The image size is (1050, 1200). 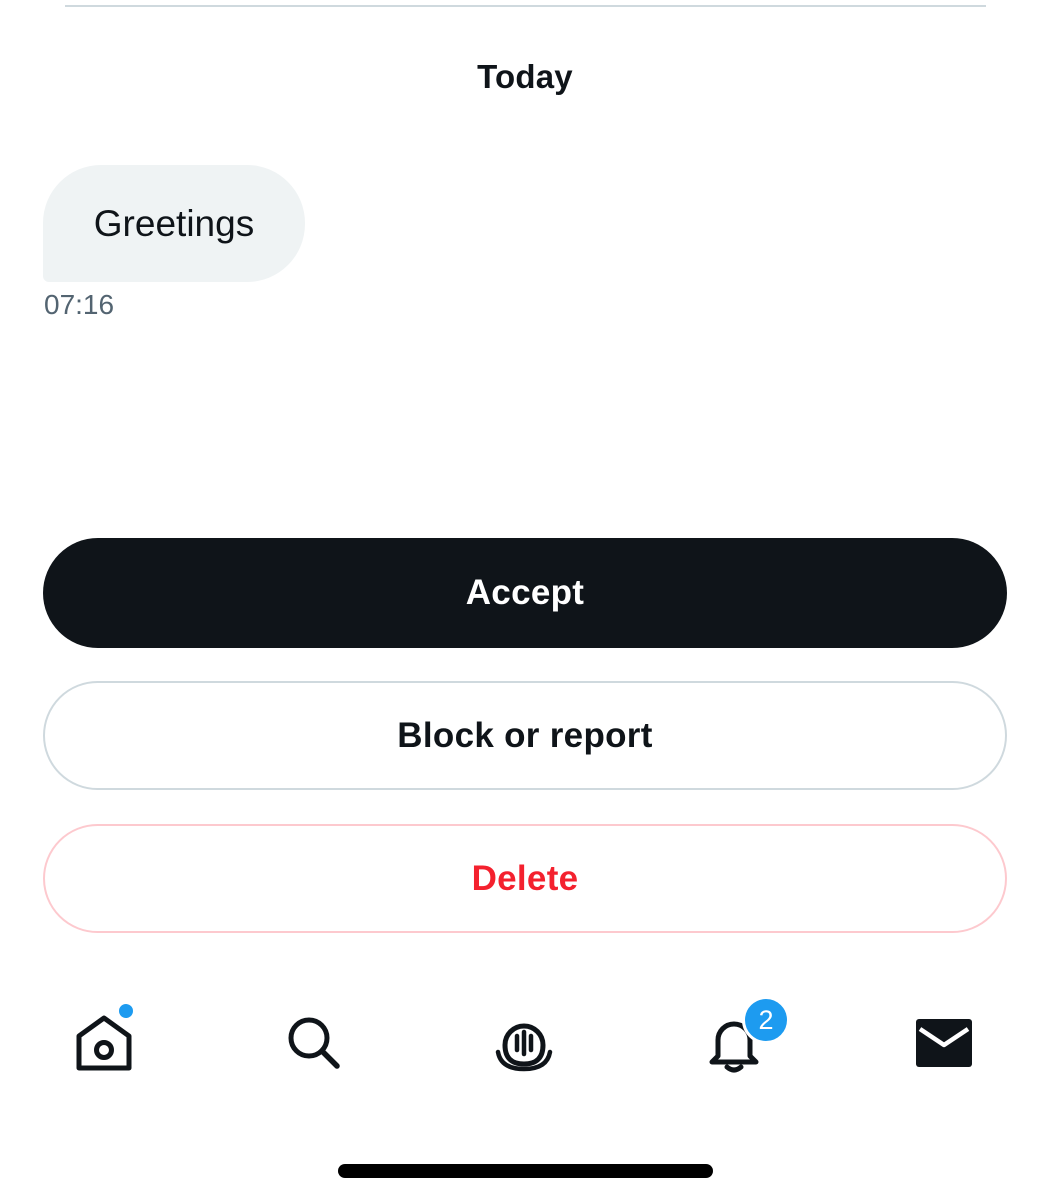 I want to click on envelope-icon, so click(x=944, y=1043).